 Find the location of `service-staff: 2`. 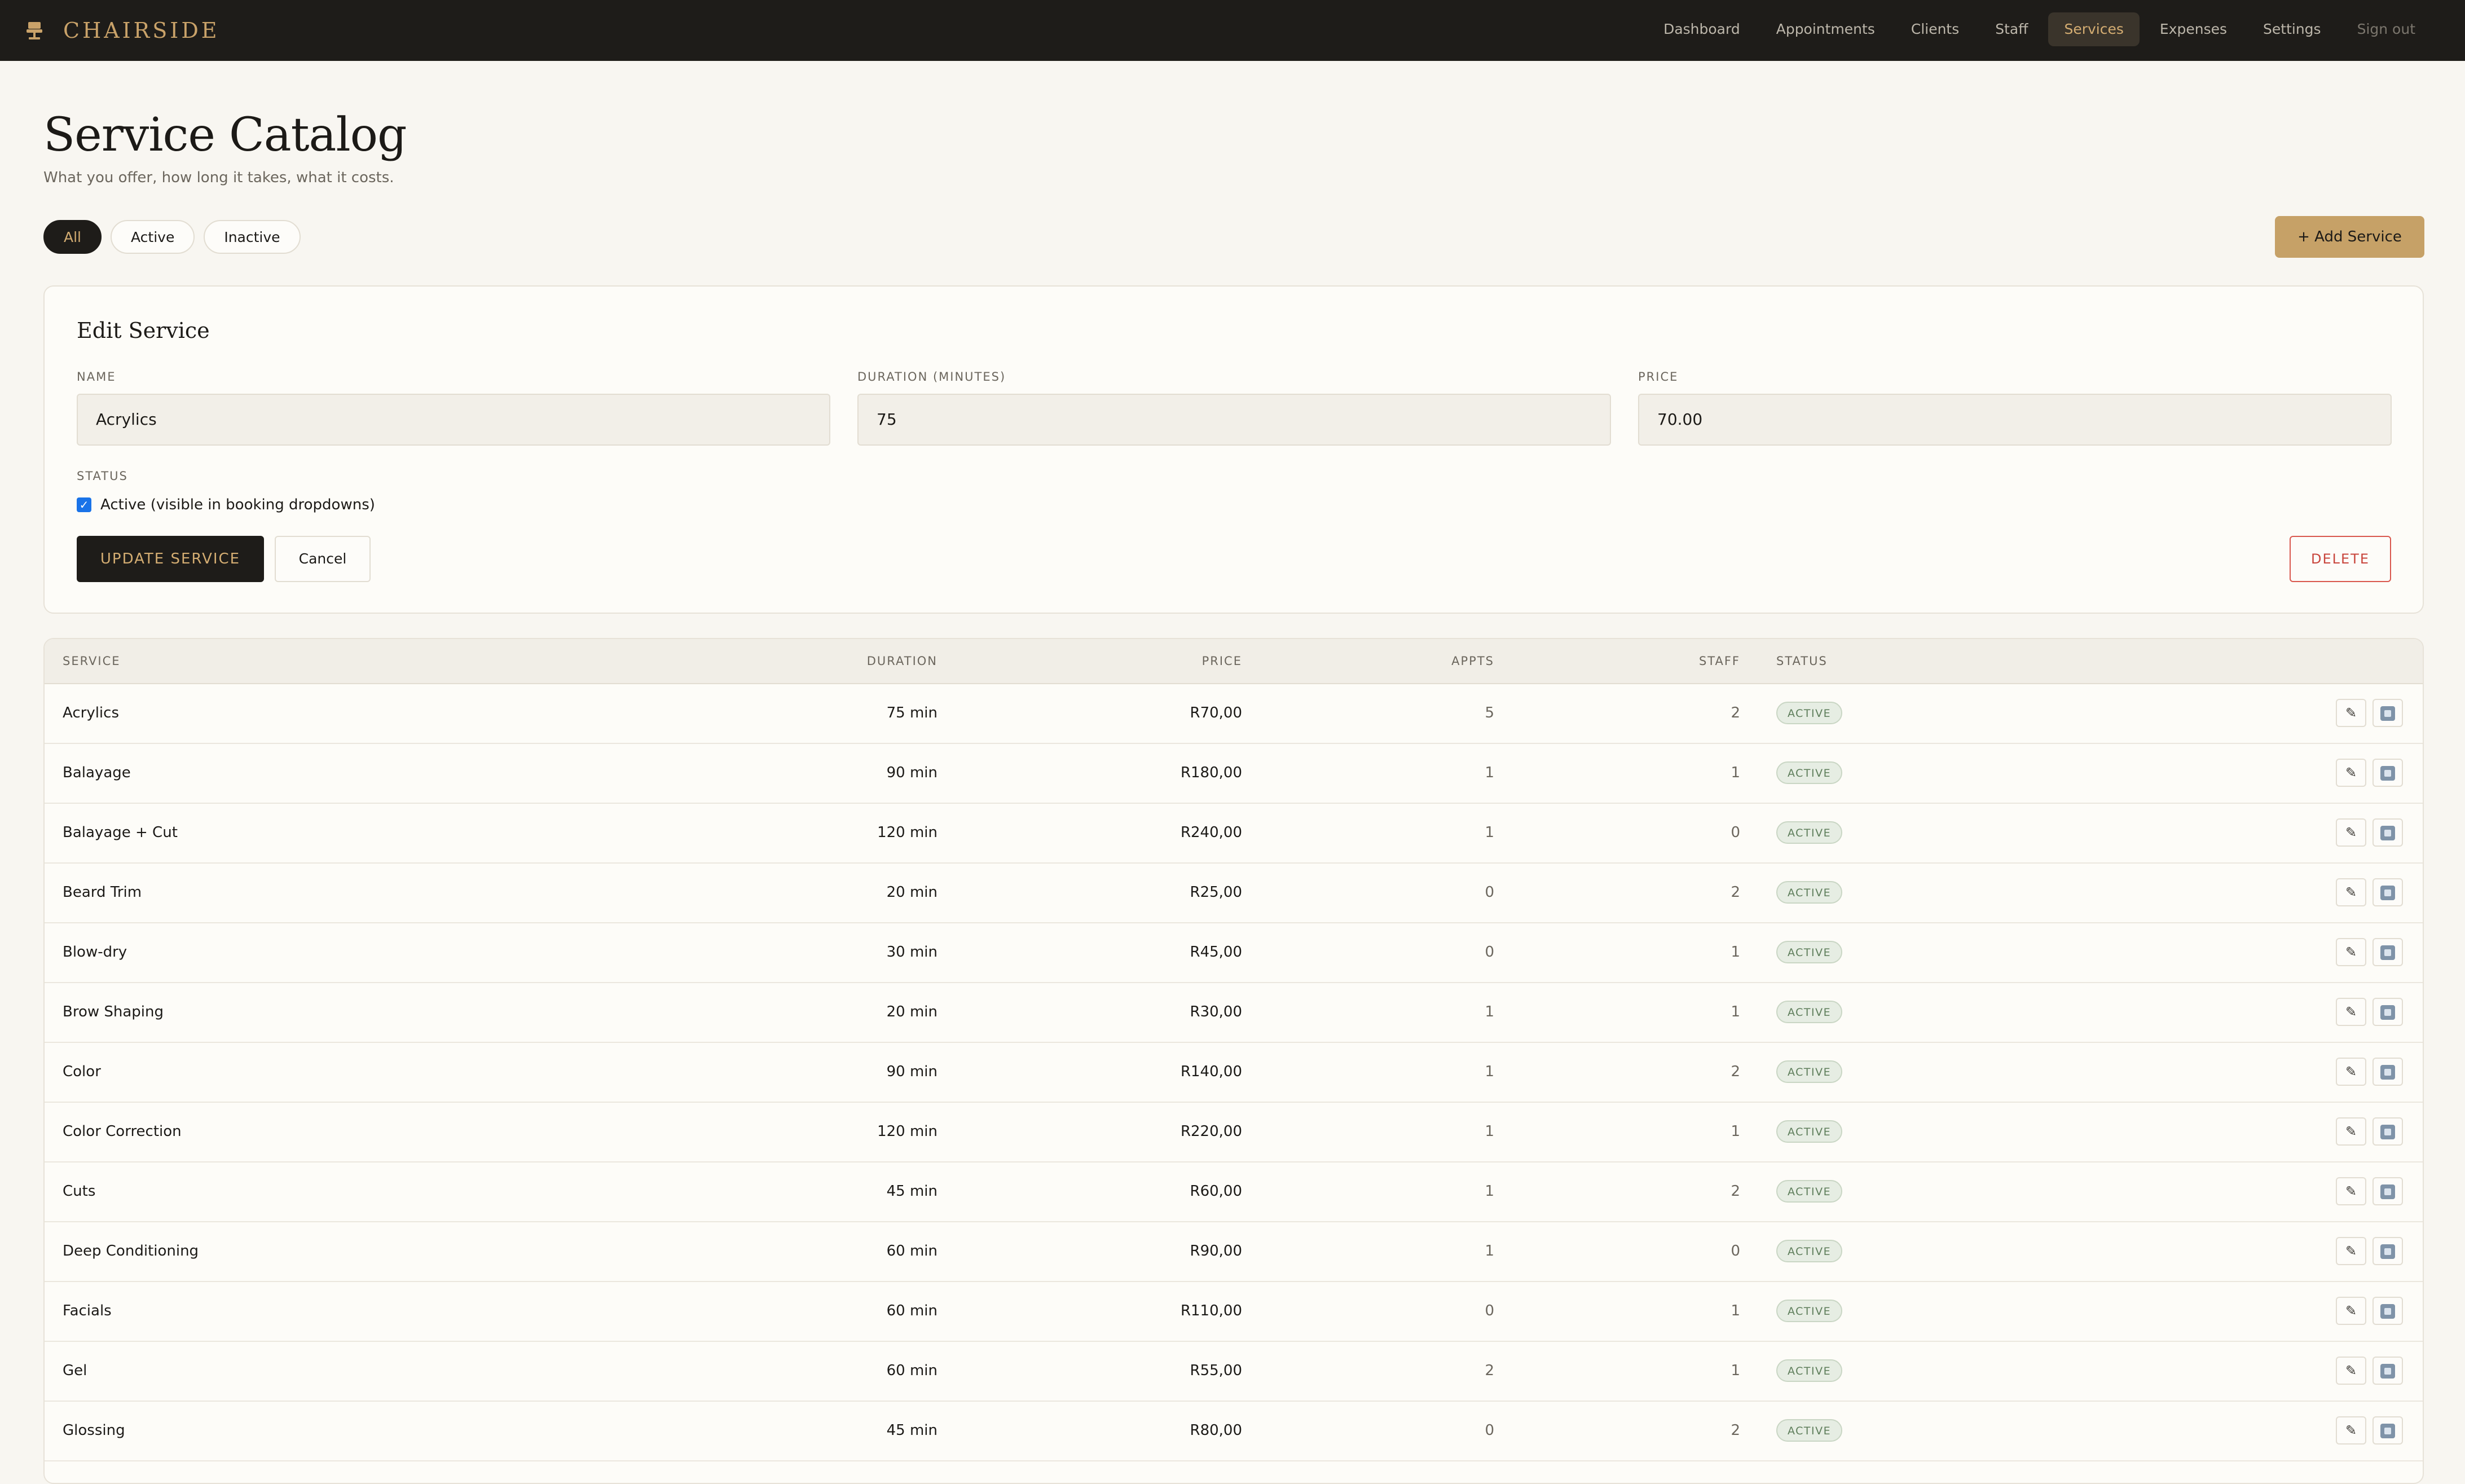

service-staff: 2 is located at coordinates (1735, 712).